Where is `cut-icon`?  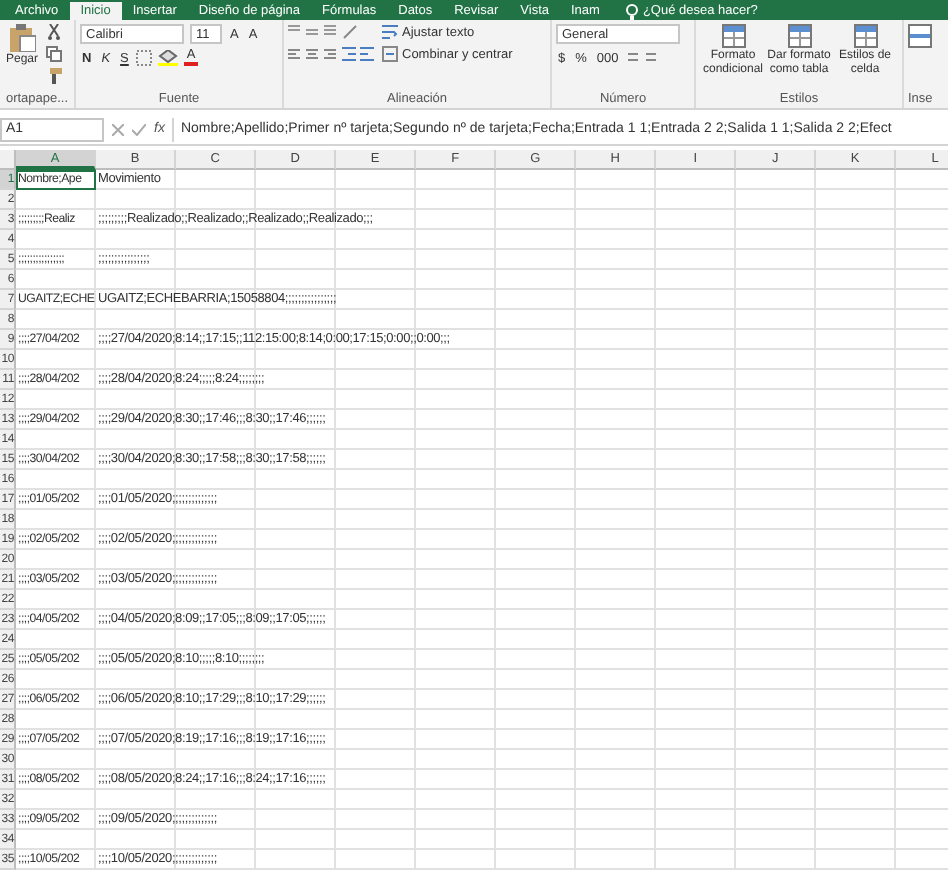 cut-icon is located at coordinates (54, 32).